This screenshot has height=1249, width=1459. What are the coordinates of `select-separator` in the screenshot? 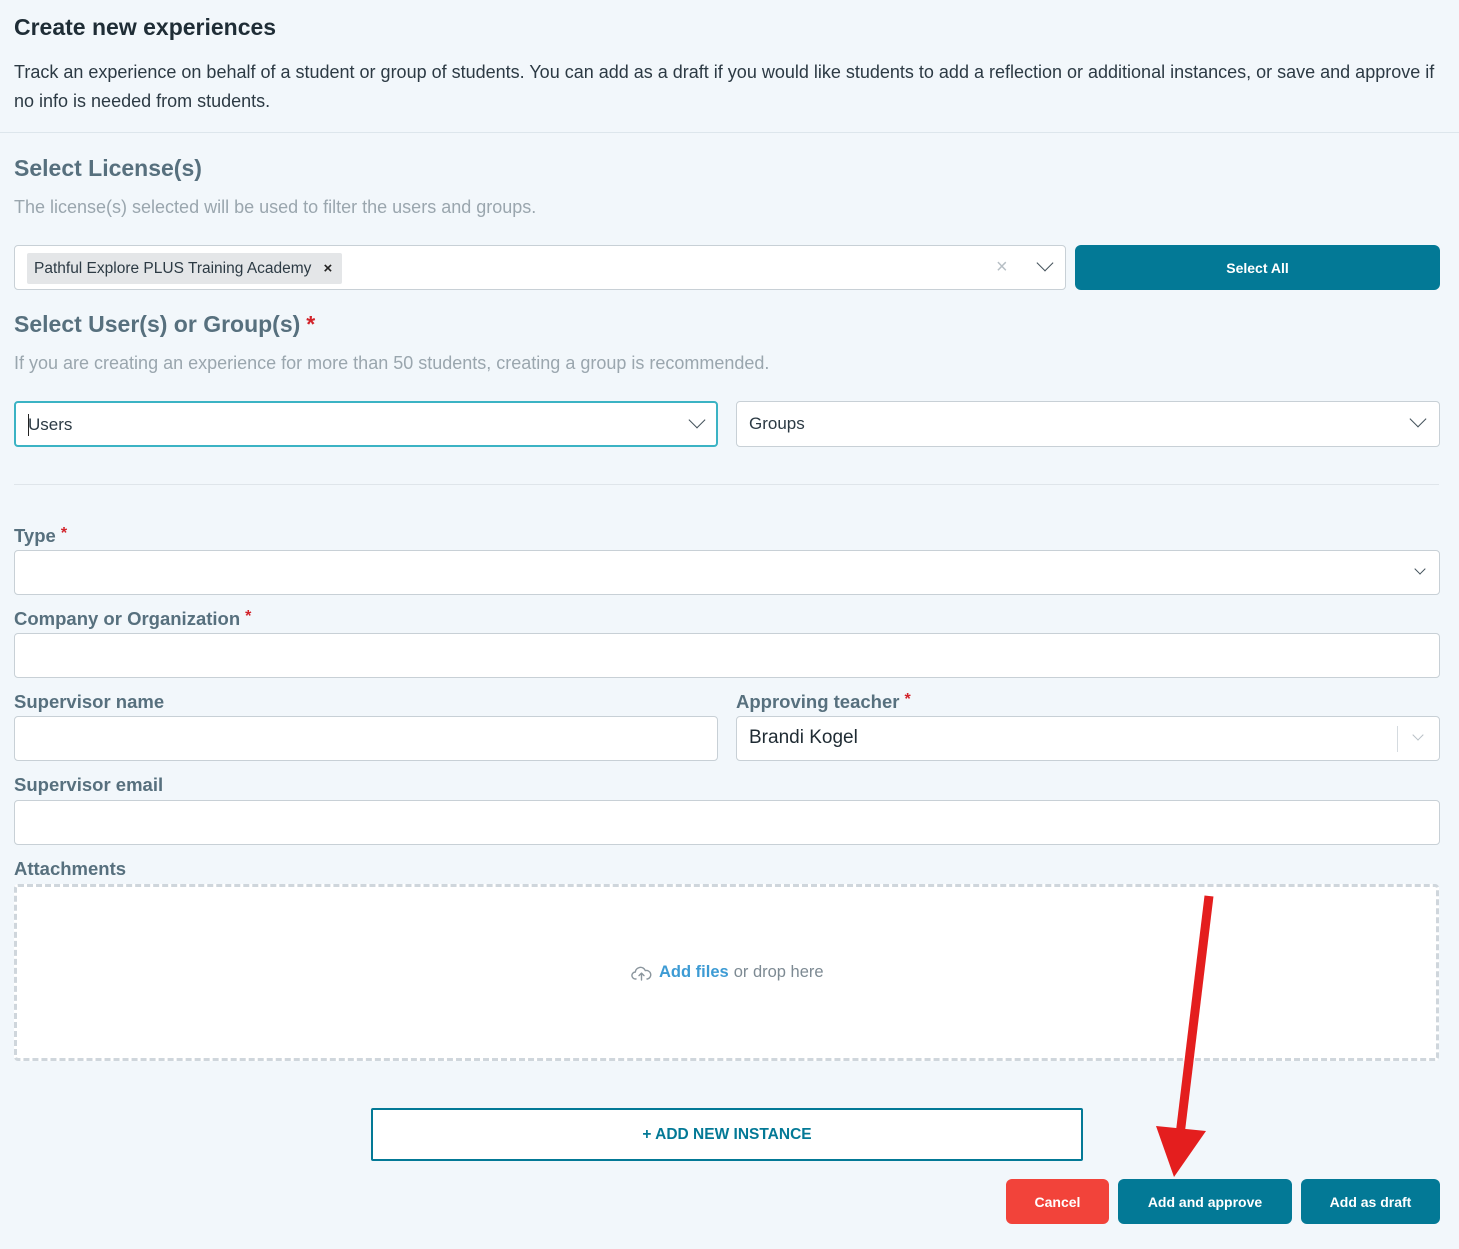 It's located at (1397, 739).